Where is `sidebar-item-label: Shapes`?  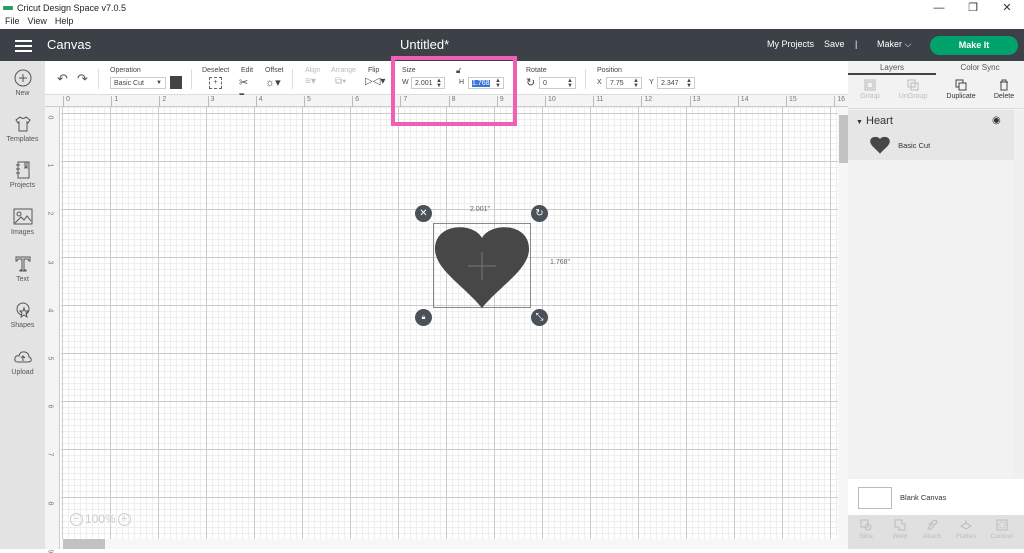 sidebar-item-label: Shapes is located at coordinates (22, 325).